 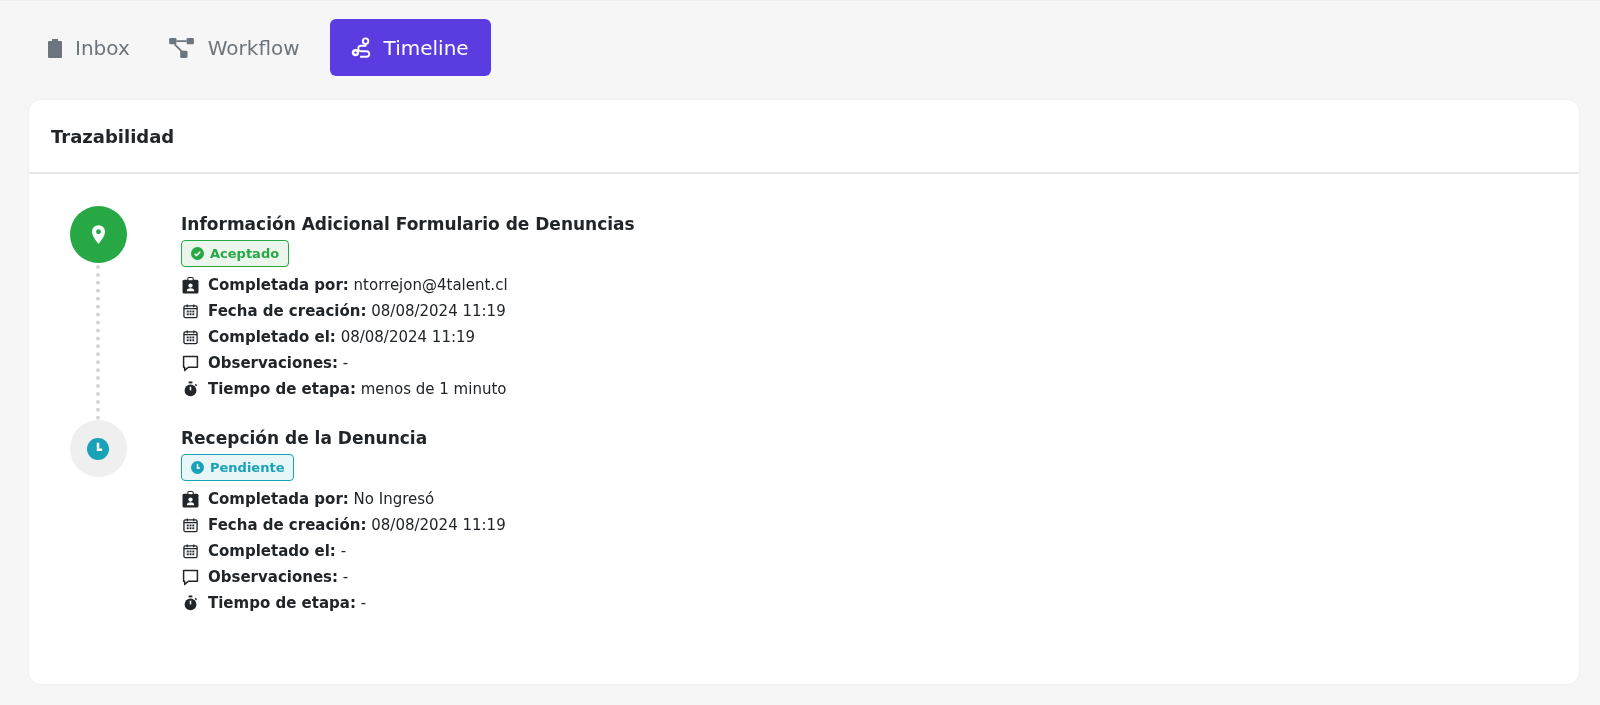 What do you see at coordinates (181, 47) in the screenshot?
I see `flowchart-icon` at bounding box center [181, 47].